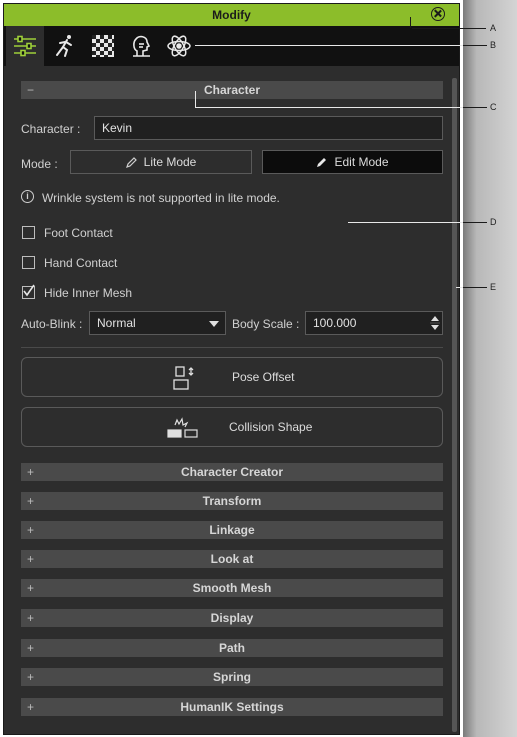  Describe the element at coordinates (449, 28) in the screenshot. I see `callout-line-a` at that location.